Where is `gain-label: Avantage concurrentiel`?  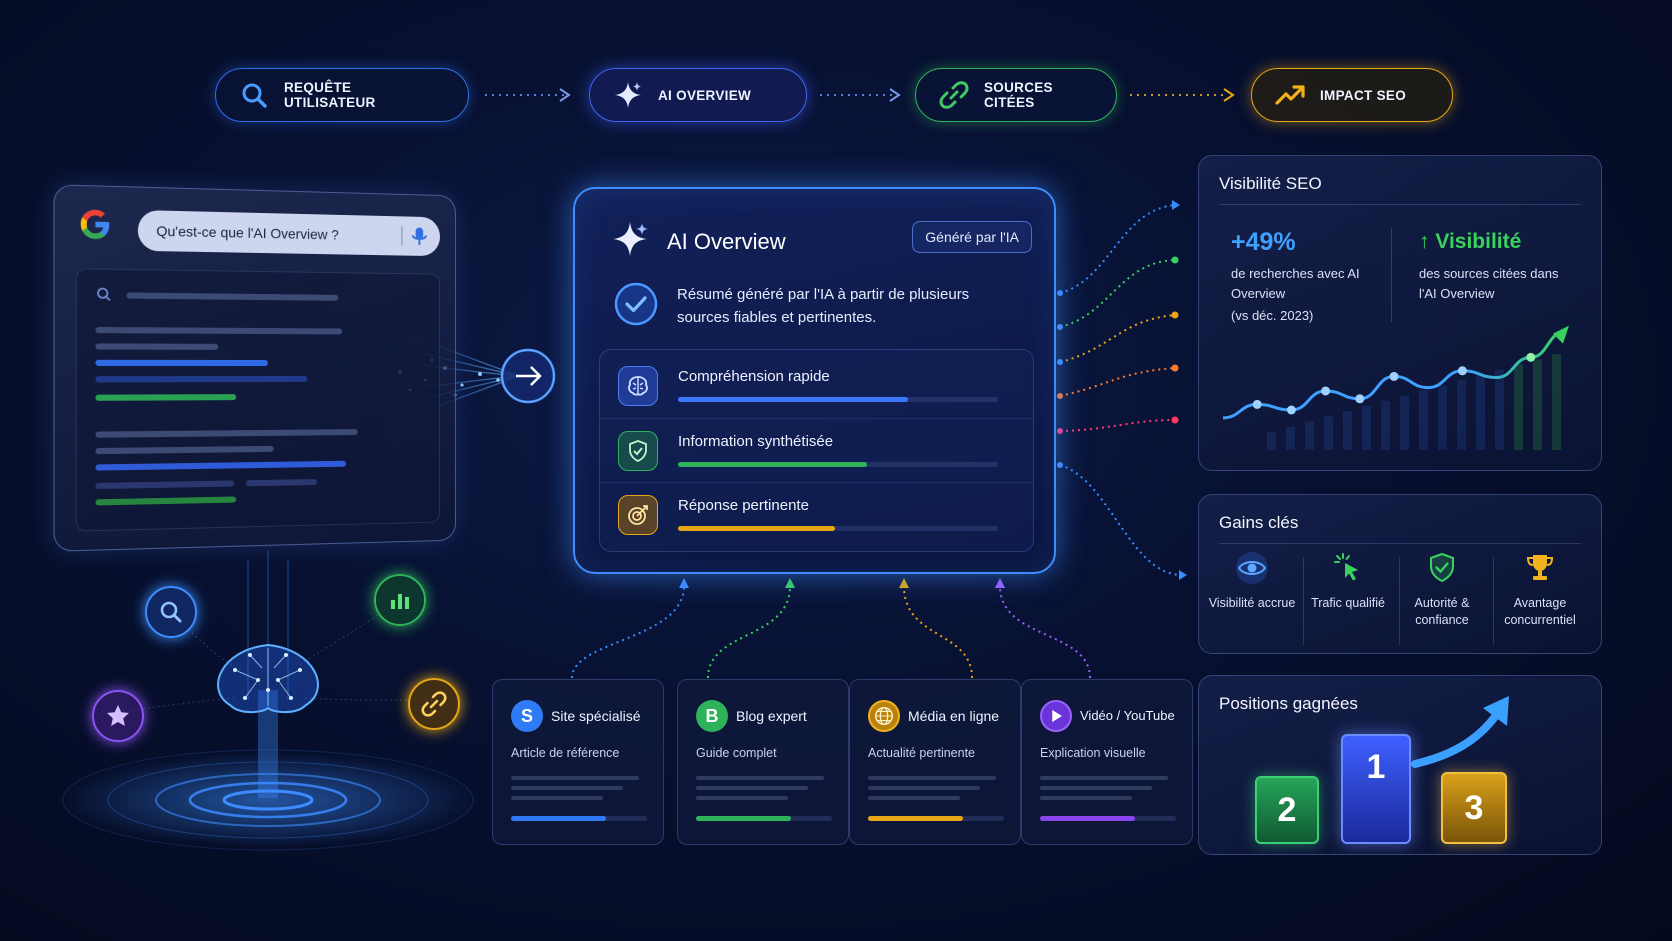
gain-label: Avantage concurrentiel is located at coordinates (1540, 611).